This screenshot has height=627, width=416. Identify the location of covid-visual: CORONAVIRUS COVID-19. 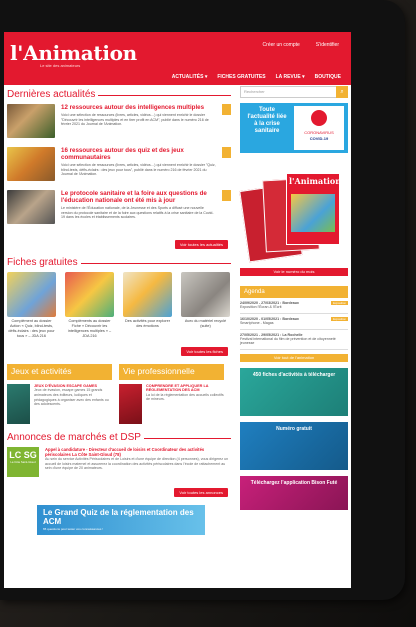
(319, 128).